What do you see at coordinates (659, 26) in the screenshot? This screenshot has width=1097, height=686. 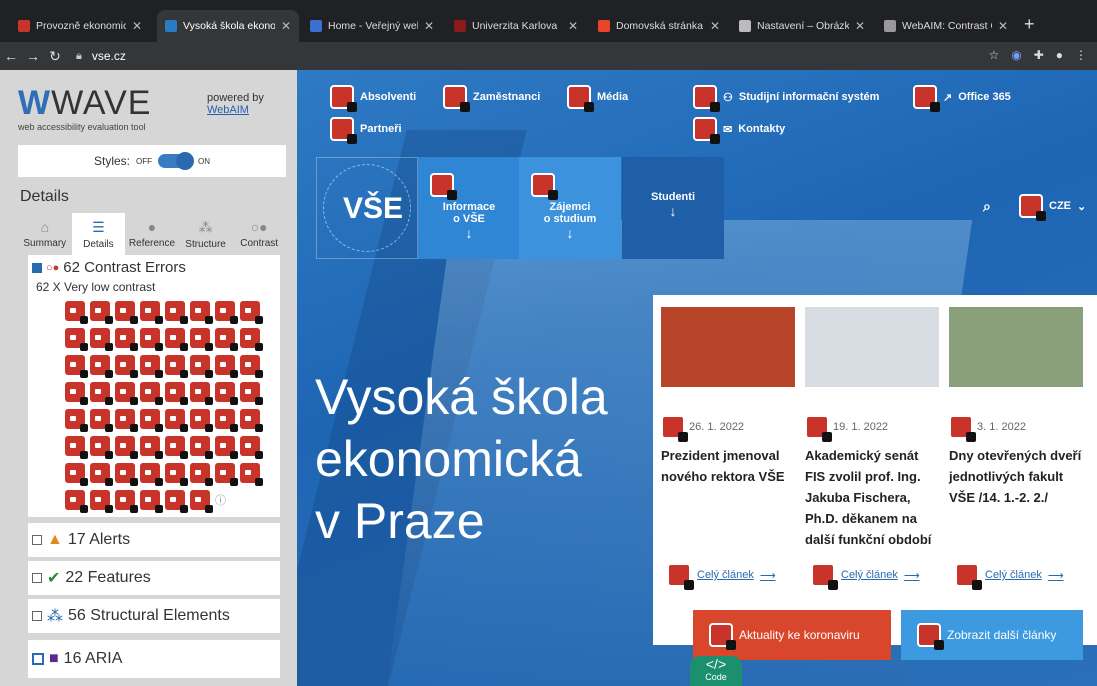 I see `browser-tab: Domovská stránka - V ✕` at bounding box center [659, 26].